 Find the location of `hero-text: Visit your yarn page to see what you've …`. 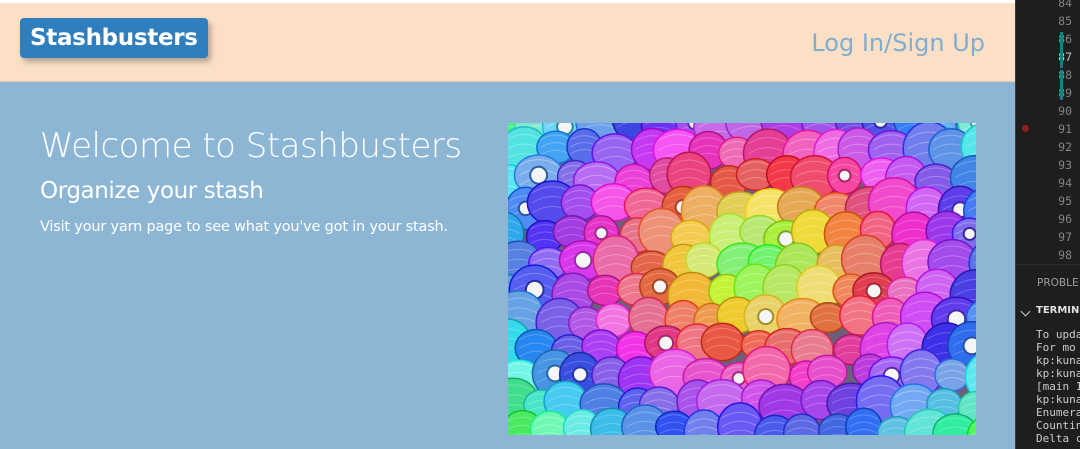

hero-text: Visit your yarn page to see what you've … is located at coordinates (244, 227).